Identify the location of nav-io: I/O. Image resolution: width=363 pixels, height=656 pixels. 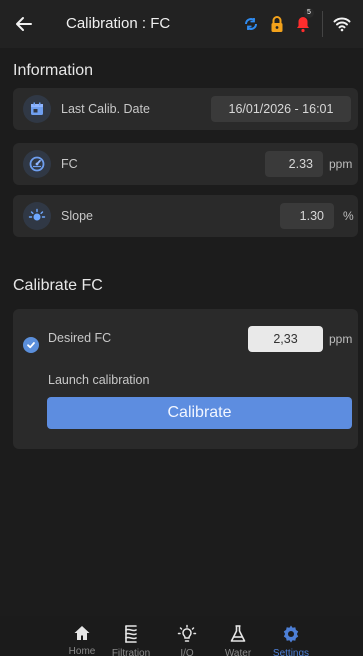
(187, 636).